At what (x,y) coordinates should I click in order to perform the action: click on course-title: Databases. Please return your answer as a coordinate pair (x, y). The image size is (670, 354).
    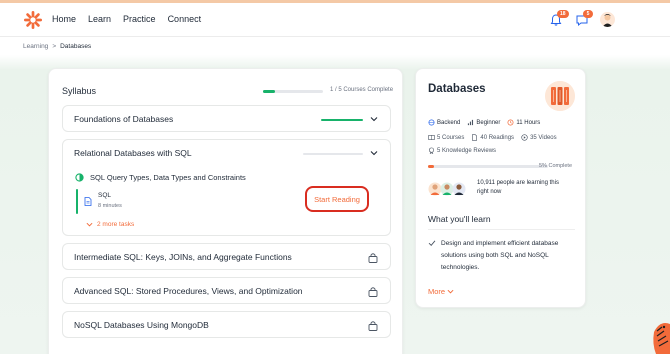
    Looking at the image, I should click on (457, 89).